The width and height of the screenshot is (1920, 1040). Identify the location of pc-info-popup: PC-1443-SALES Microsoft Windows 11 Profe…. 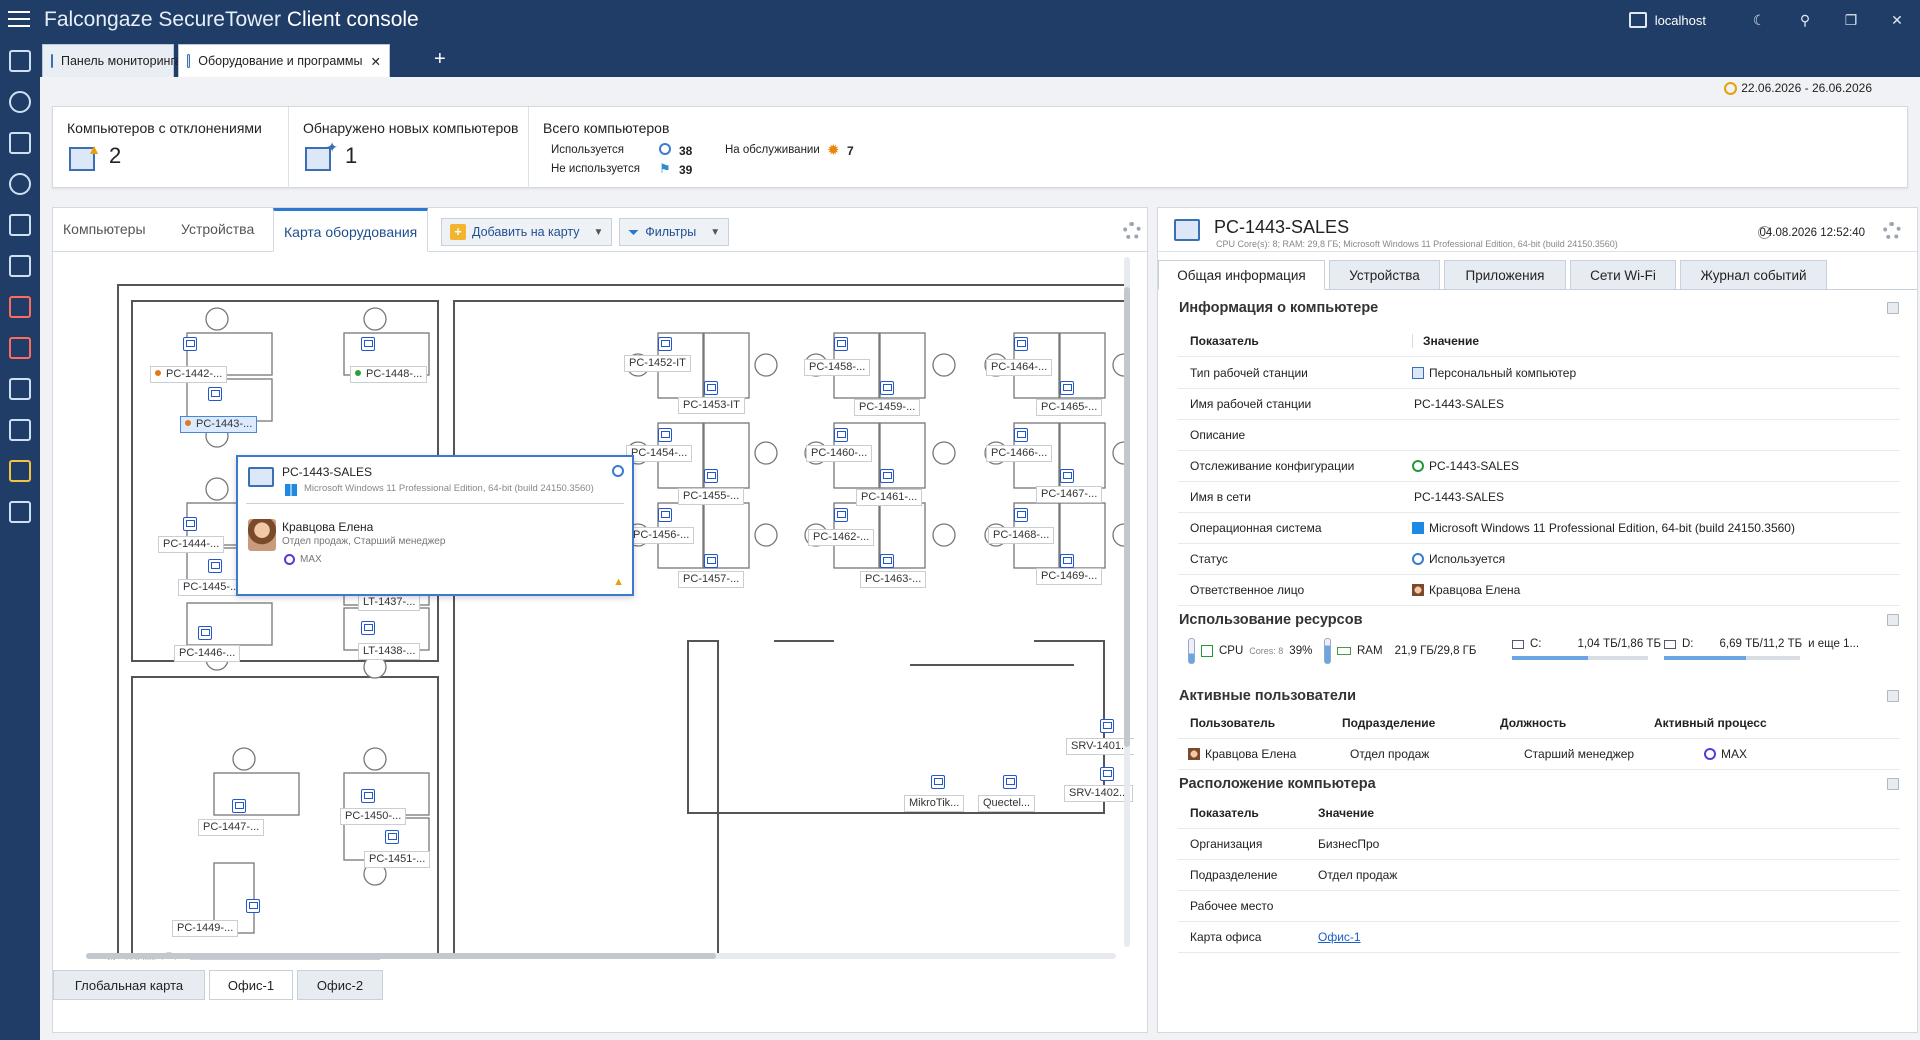
(435, 525).